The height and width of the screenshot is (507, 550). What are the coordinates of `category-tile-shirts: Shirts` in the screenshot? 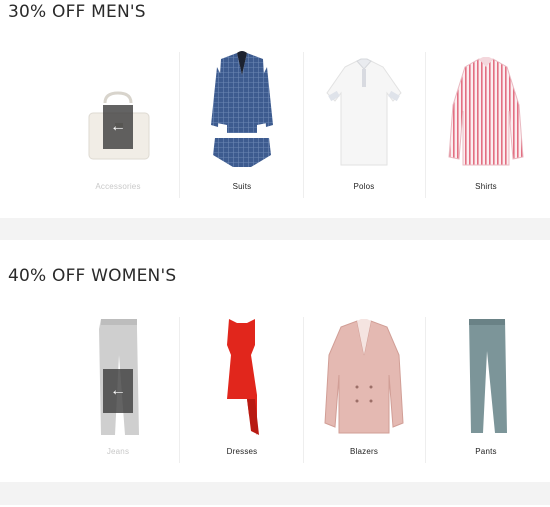 It's located at (486, 122).